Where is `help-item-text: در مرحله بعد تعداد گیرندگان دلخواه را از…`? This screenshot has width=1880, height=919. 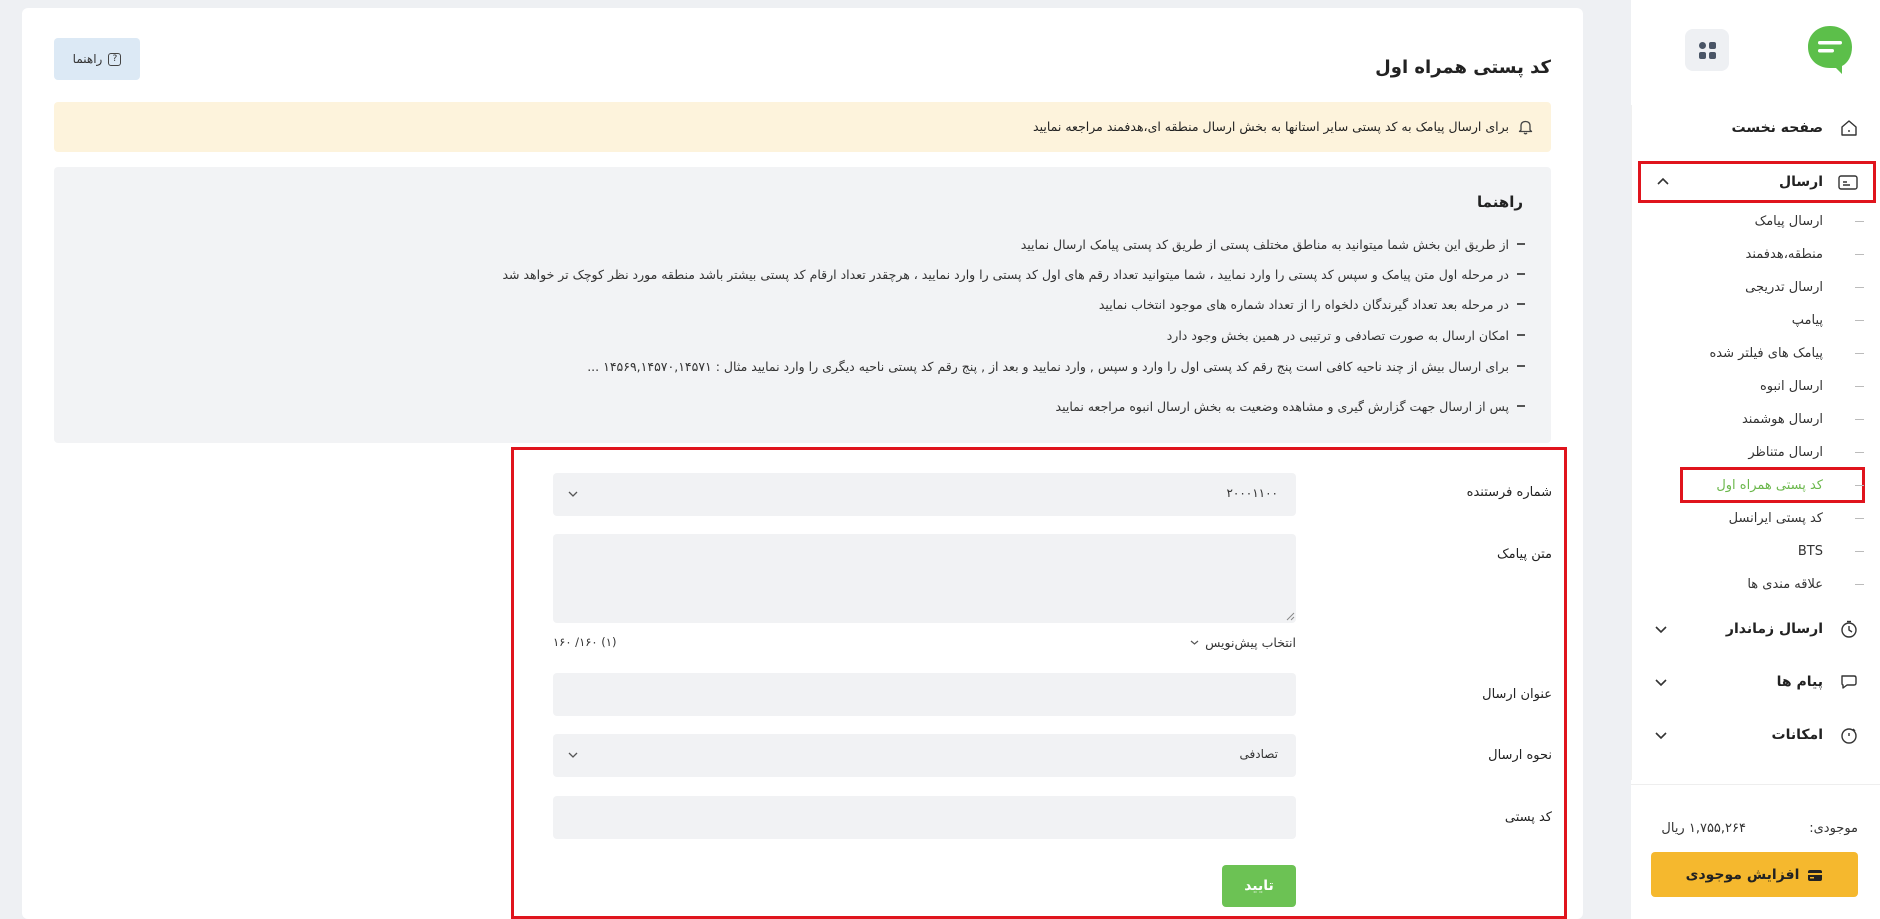 help-item-text: در مرحله بعد تعداد گیرندگان دلخواه را از… is located at coordinates (1303, 304).